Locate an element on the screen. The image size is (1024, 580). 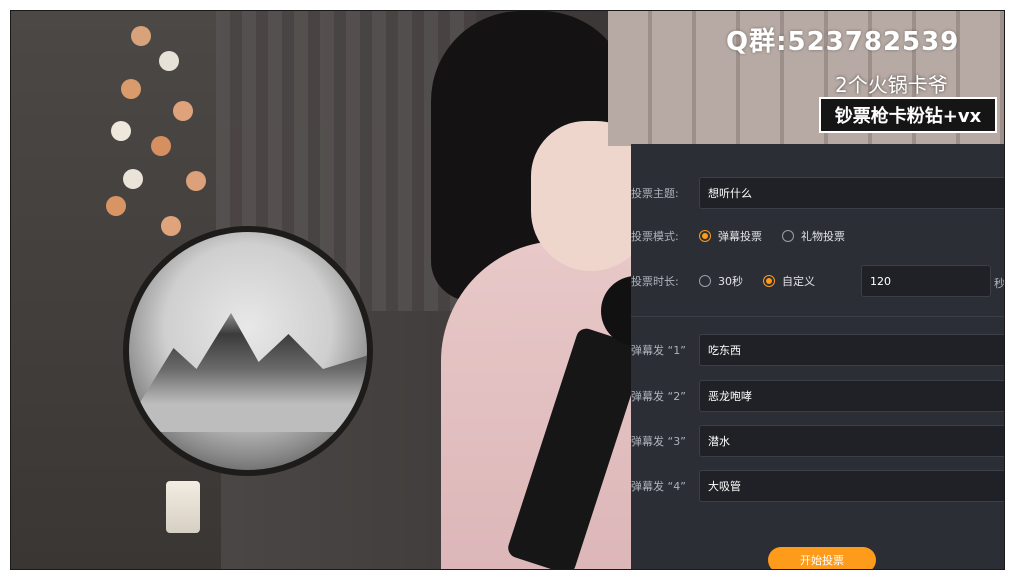
flower-arrangement is located at coordinates (161, 131).